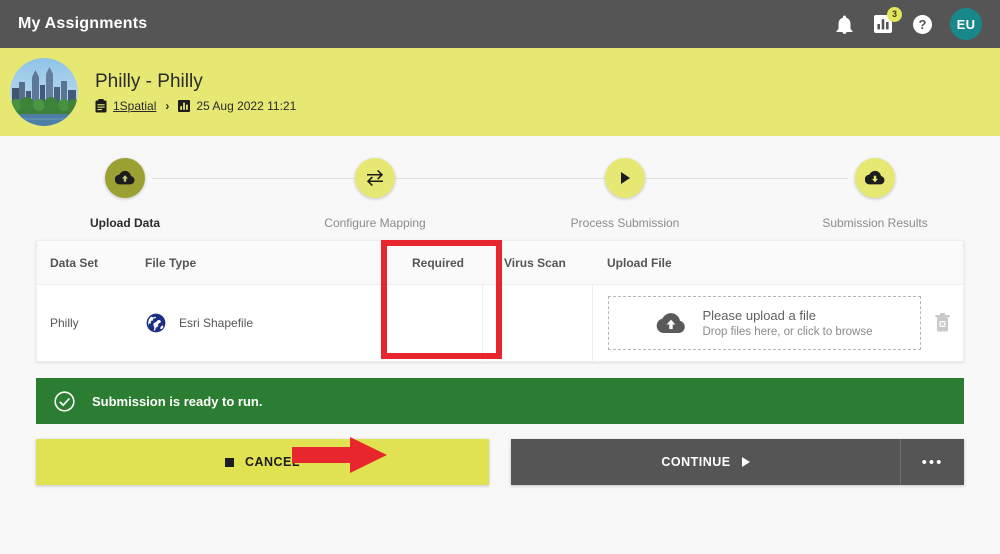 The height and width of the screenshot is (554, 1000). Describe the element at coordinates (625, 223) in the screenshot. I see `step-label: Process Submission` at that location.